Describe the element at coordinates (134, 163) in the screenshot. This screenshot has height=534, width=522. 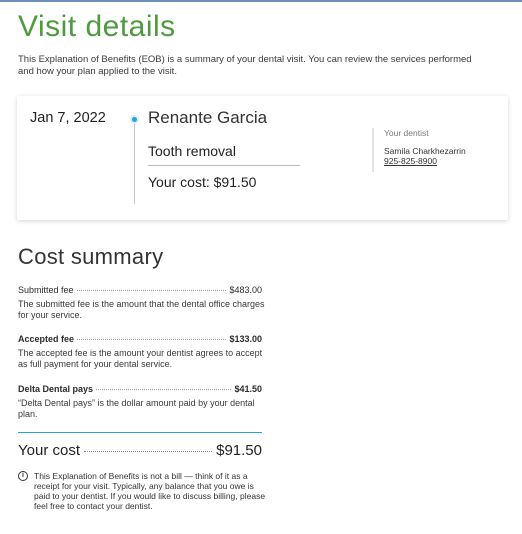
I see `timeline-line` at that location.